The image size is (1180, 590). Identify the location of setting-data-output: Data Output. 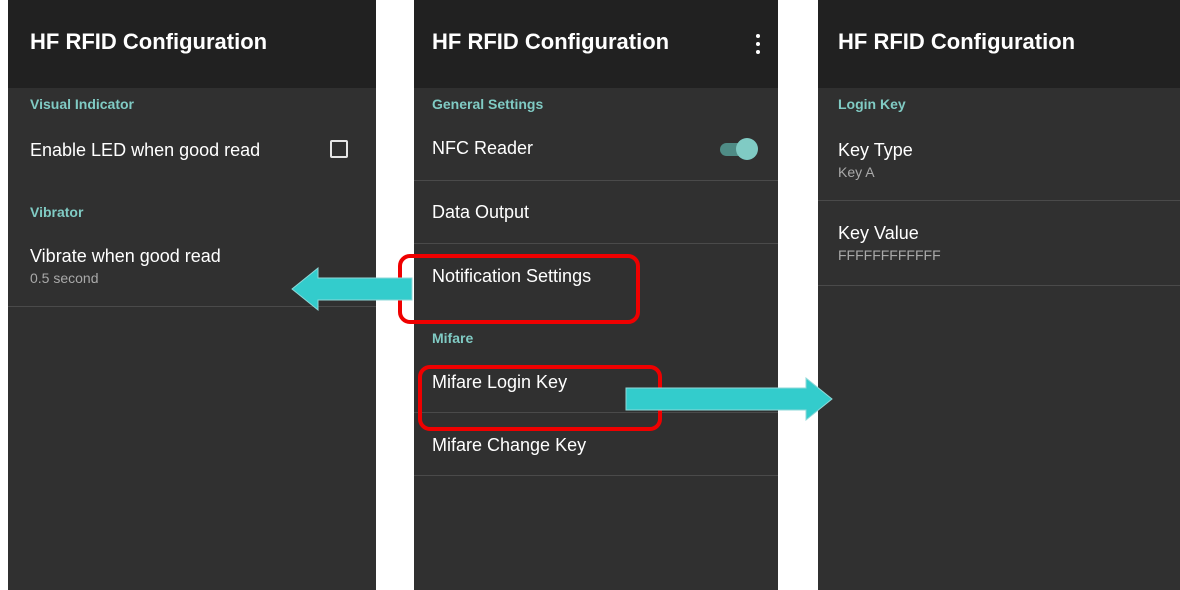
(596, 212).